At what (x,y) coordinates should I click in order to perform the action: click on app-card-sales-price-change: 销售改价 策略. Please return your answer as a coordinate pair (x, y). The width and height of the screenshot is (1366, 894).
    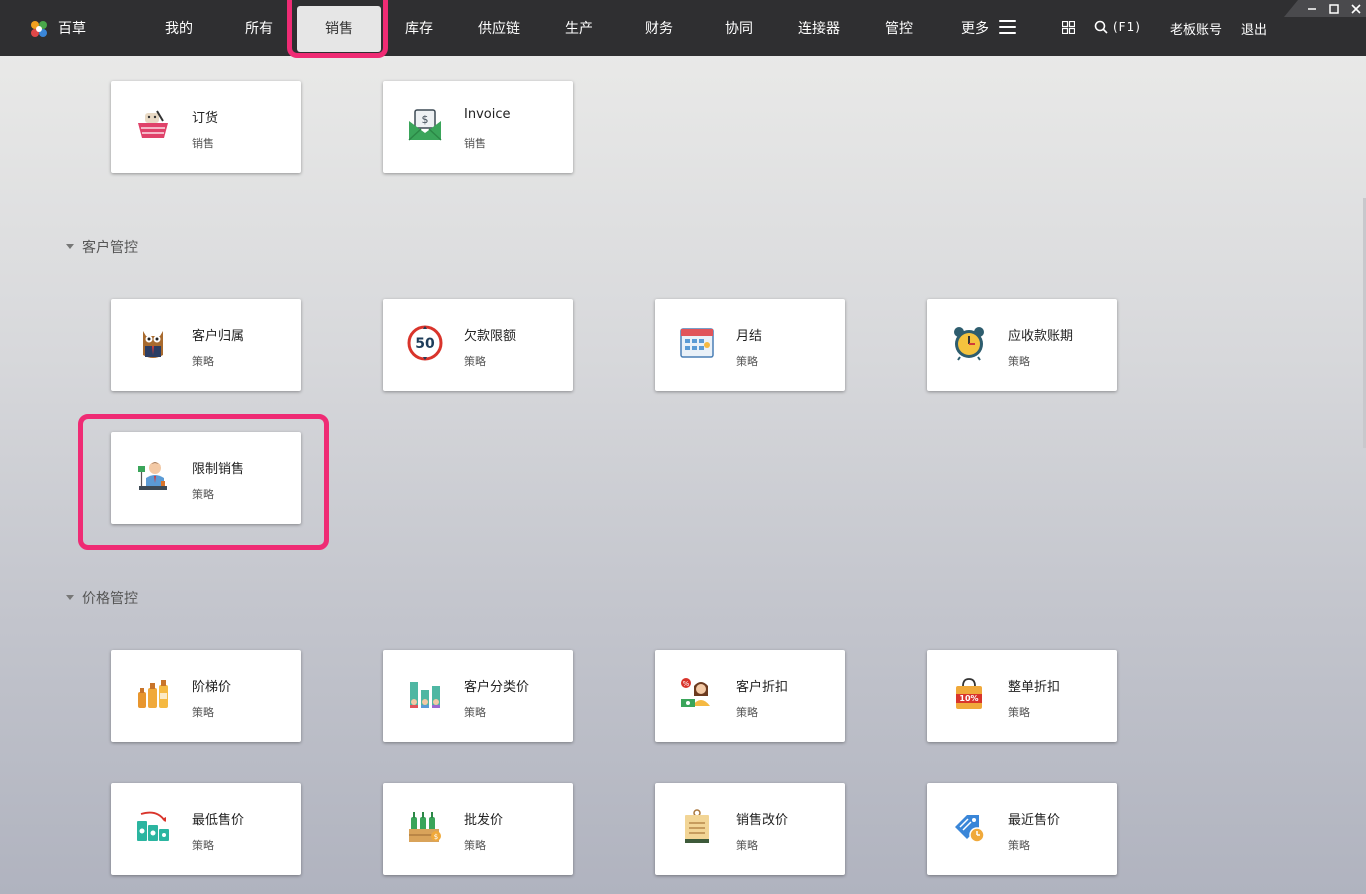
    Looking at the image, I should click on (750, 829).